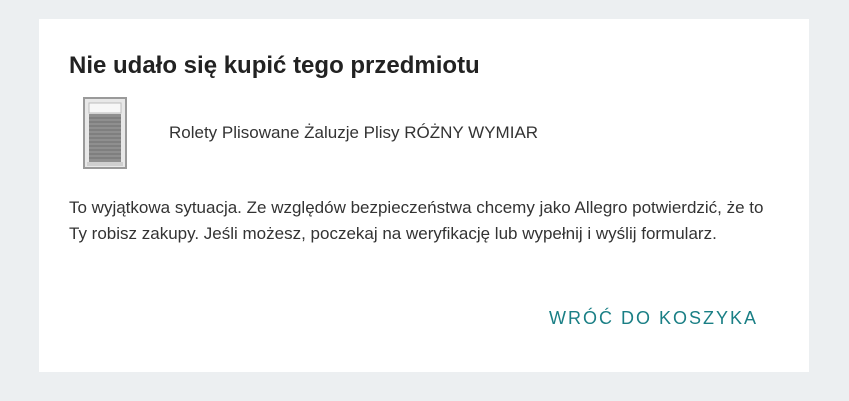 The image size is (849, 401). I want to click on back-to-cart-button: WRÓĆ DO KOSZYKA, so click(653, 318).